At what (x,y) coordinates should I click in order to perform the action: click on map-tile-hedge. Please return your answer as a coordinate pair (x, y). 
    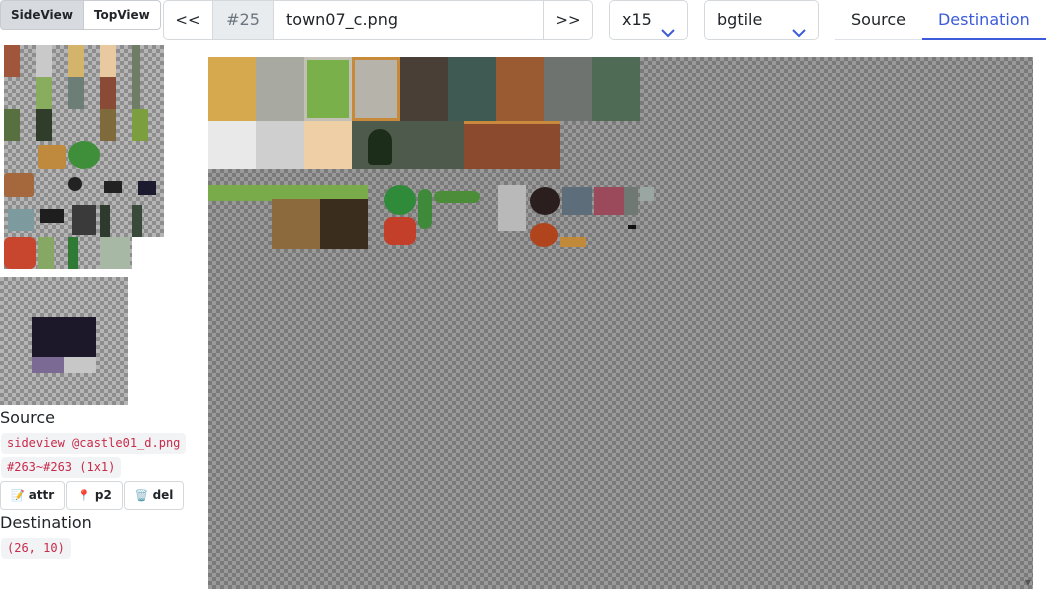
    Looking at the image, I should click on (457, 197).